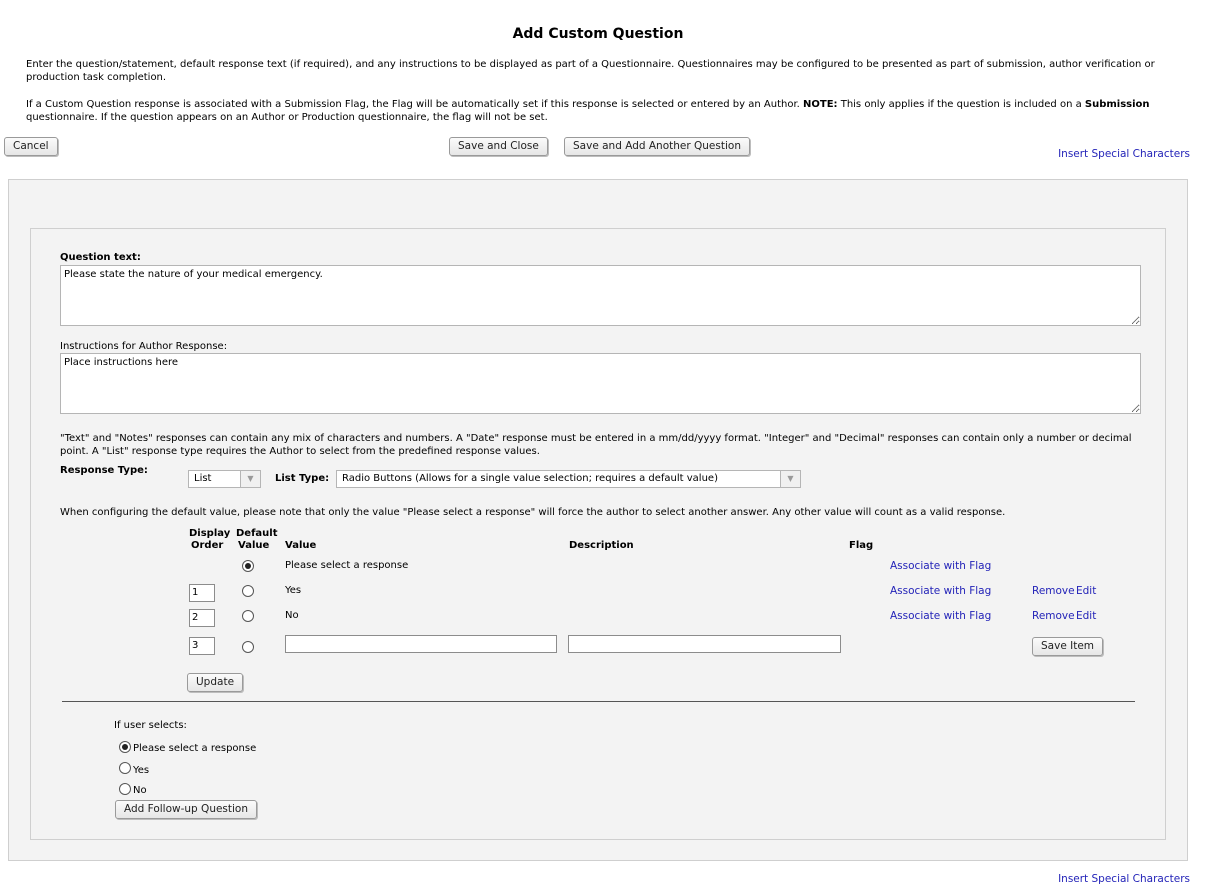 Image resolution: width=1222 pixels, height=885 pixels. I want to click on update-button: Update, so click(215, 682).